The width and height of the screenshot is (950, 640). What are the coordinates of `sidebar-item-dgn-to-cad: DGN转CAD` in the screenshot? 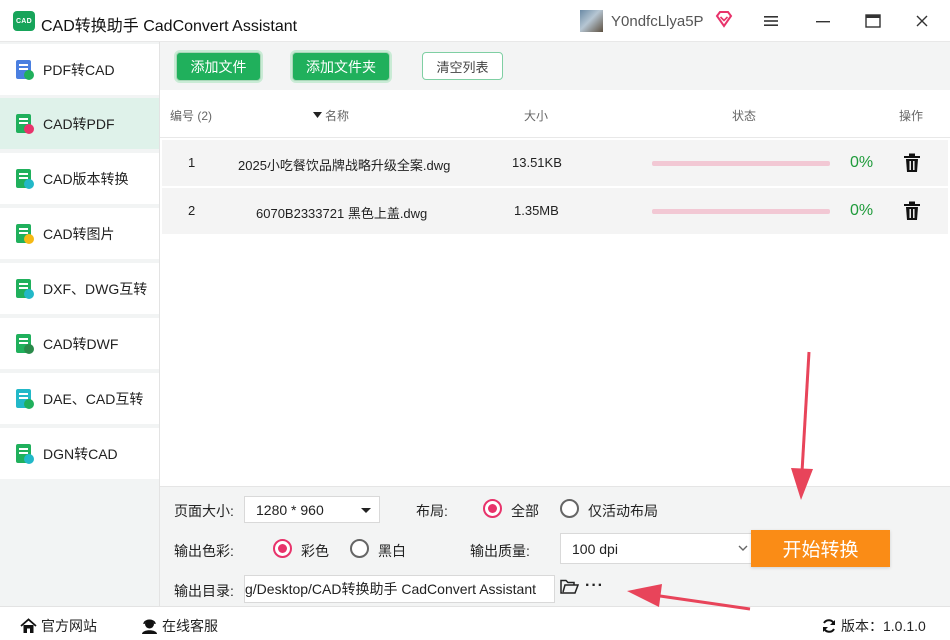 It's located at (79, 453).